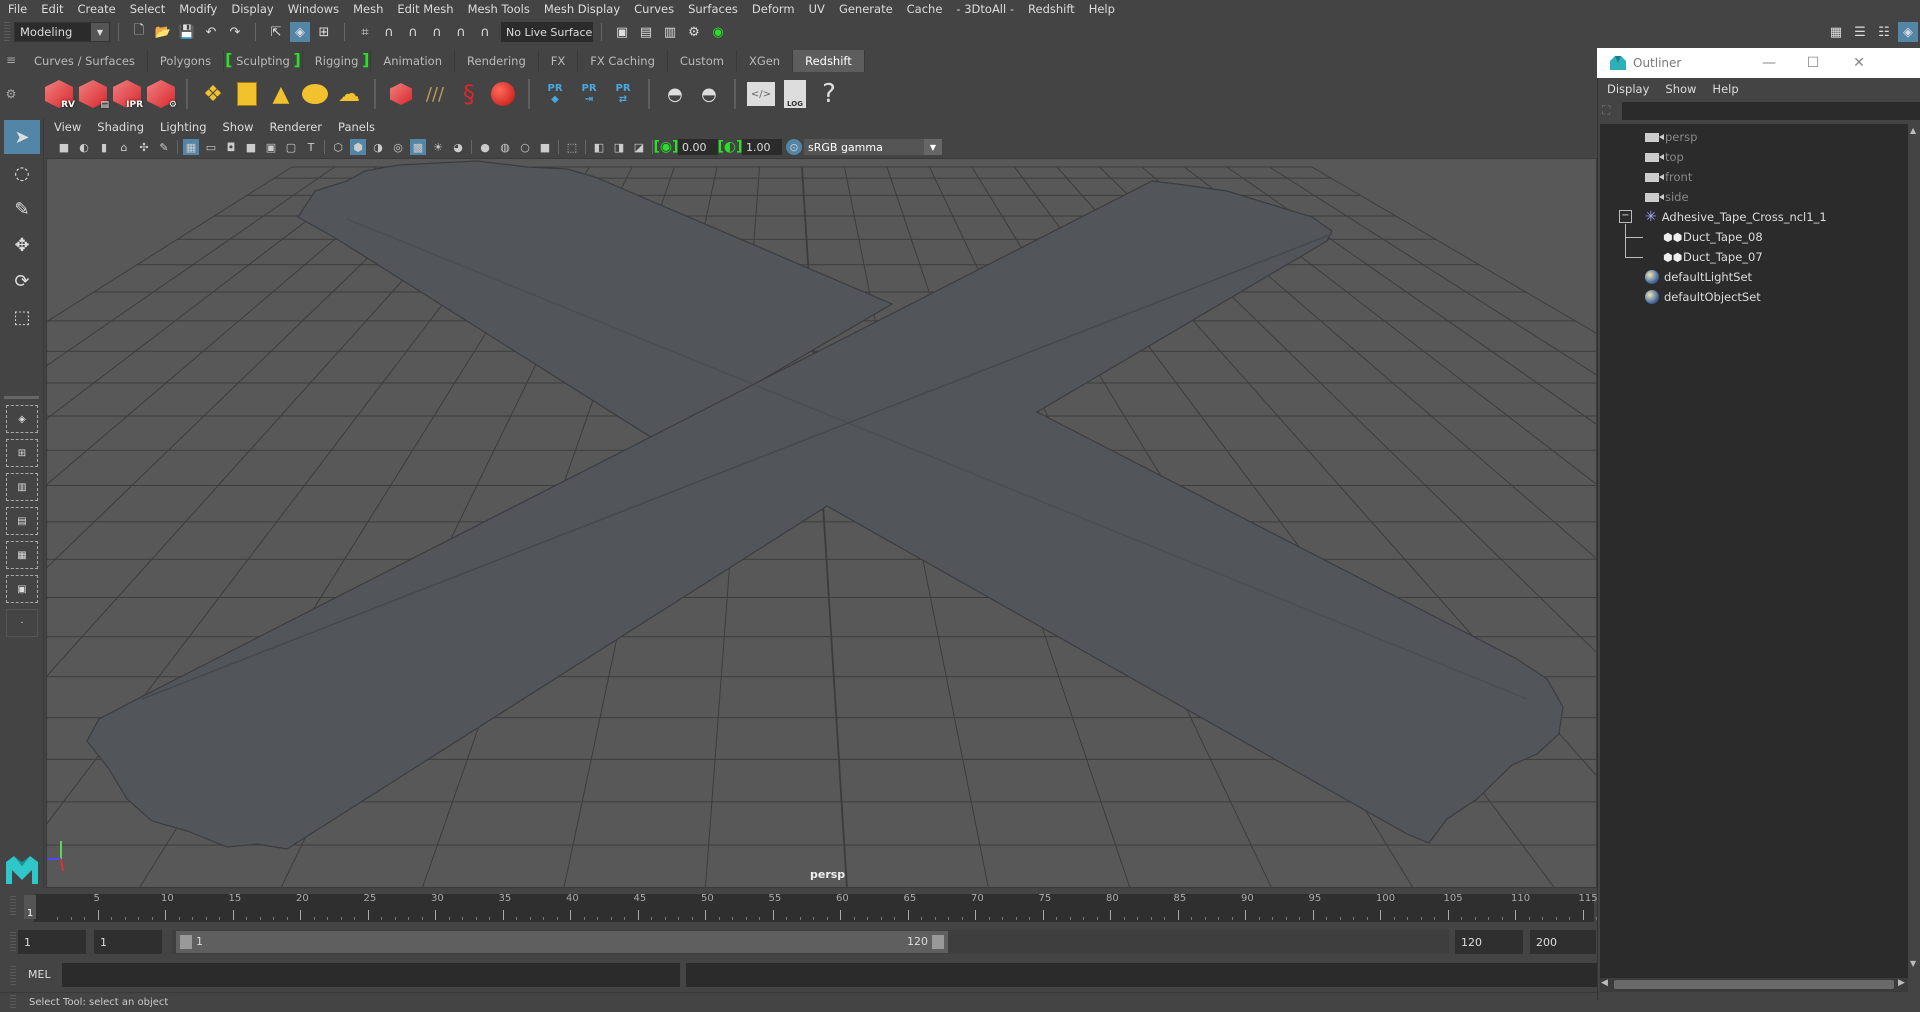  What do you see at coordinates (599, 147) in the screenshot?
I see `xray-icon: ◧` at bounding box center [599, 147].